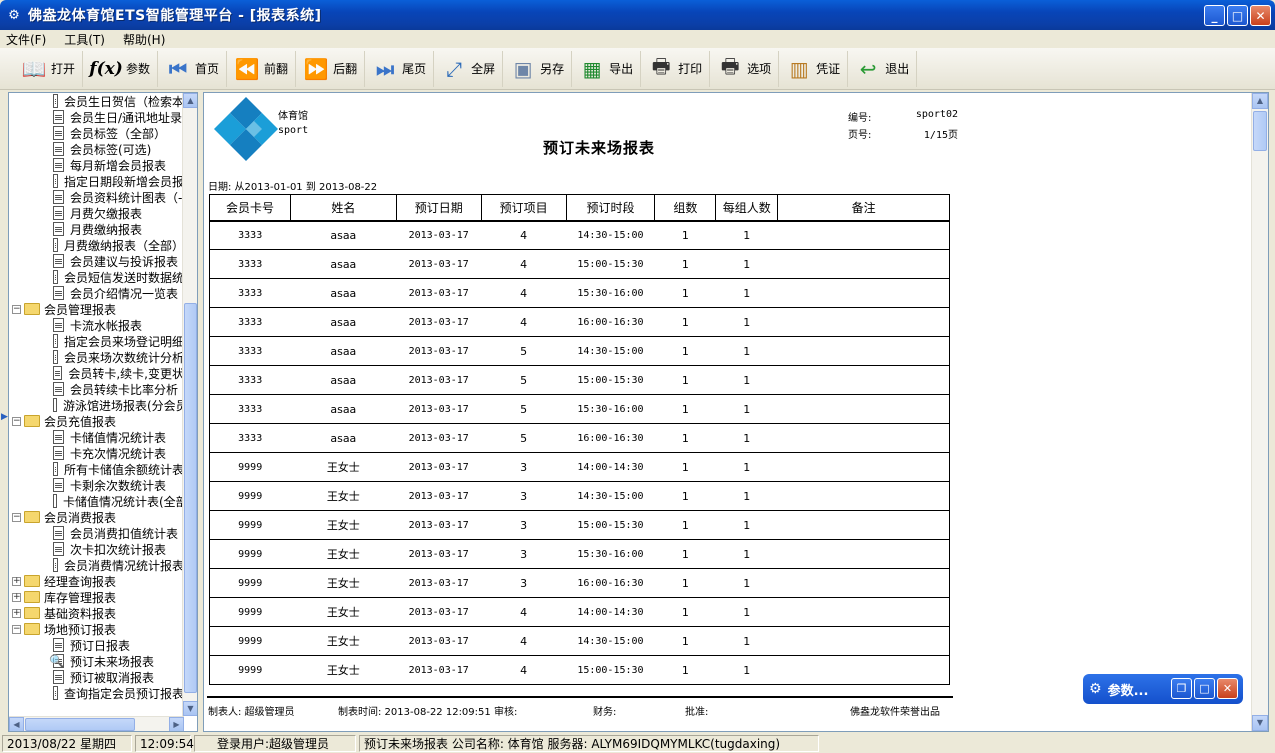  Describe the element at coordinates (96, 597) in the screenshot. I see `tree-folder: + 库存管理报表` at that location.